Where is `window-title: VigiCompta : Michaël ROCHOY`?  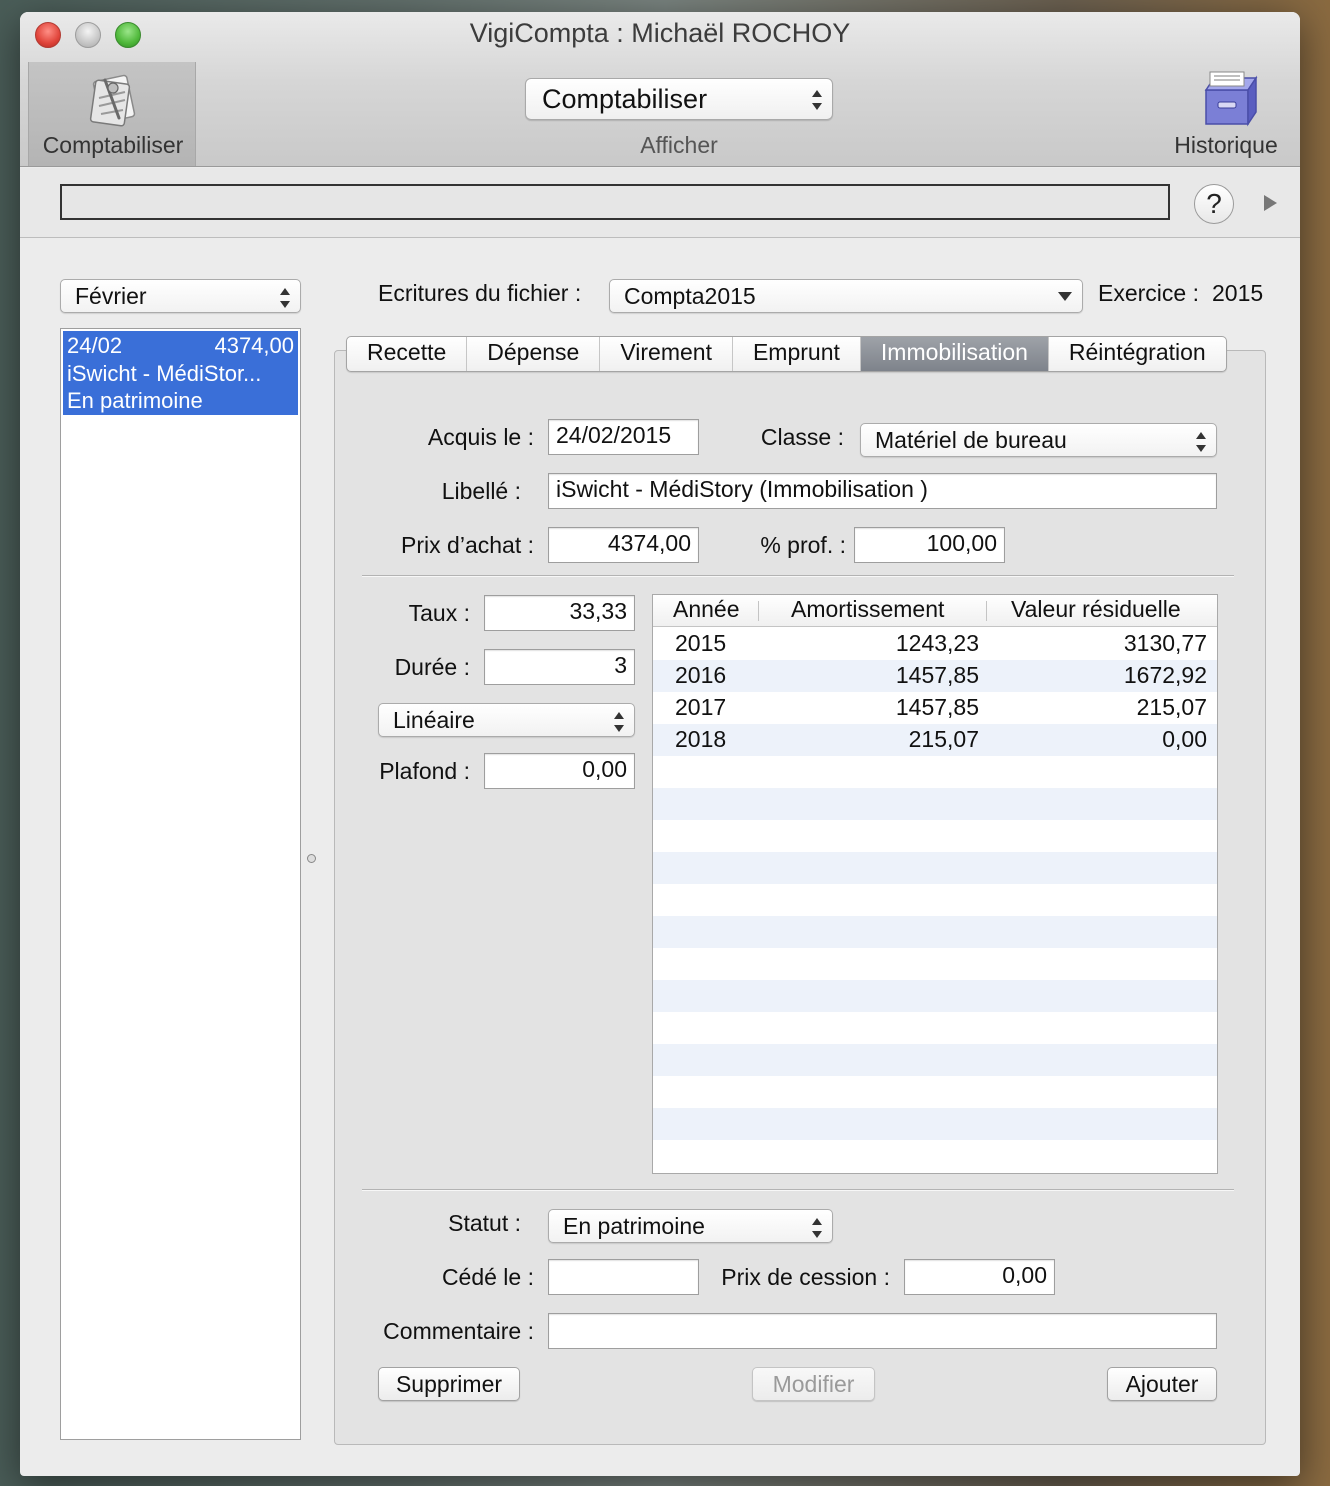 window-title: VigiCompta : Michaël ROCHOY is located at coordinates (660, 33).